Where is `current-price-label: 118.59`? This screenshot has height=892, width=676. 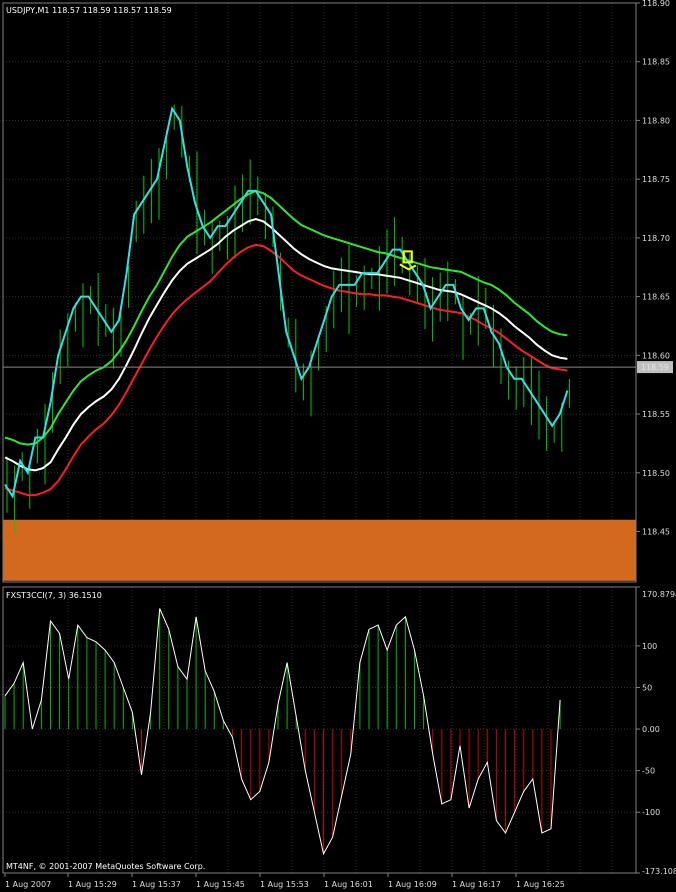 current-price-label: 118.59 is located at coordinates (655, 367).